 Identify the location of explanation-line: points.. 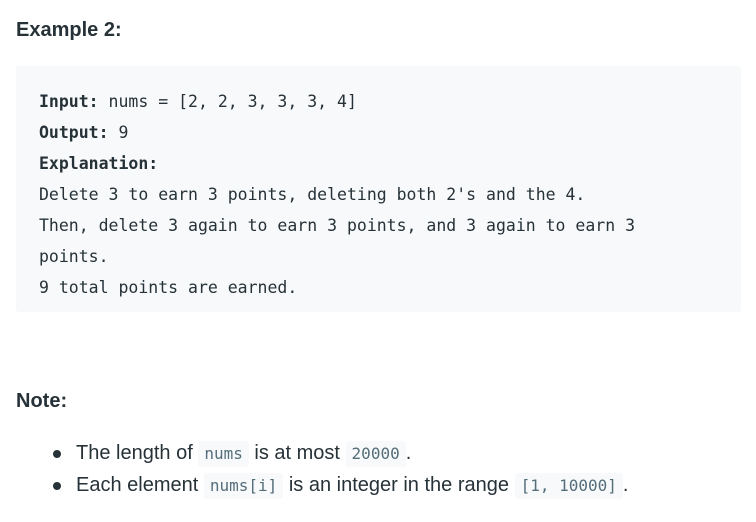
(74, 256).